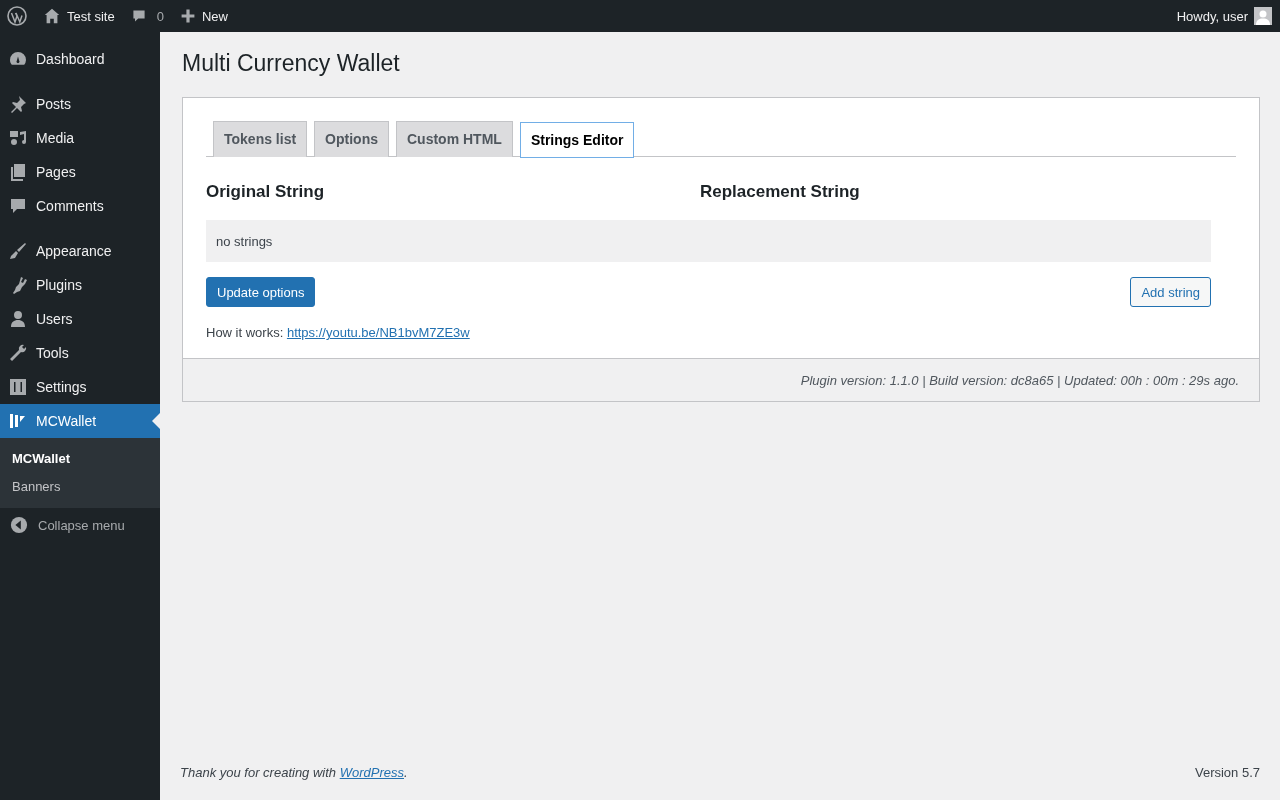  Describe the element at coordinates (18, 319) in the screenshot. I see `user-icon` at that location.